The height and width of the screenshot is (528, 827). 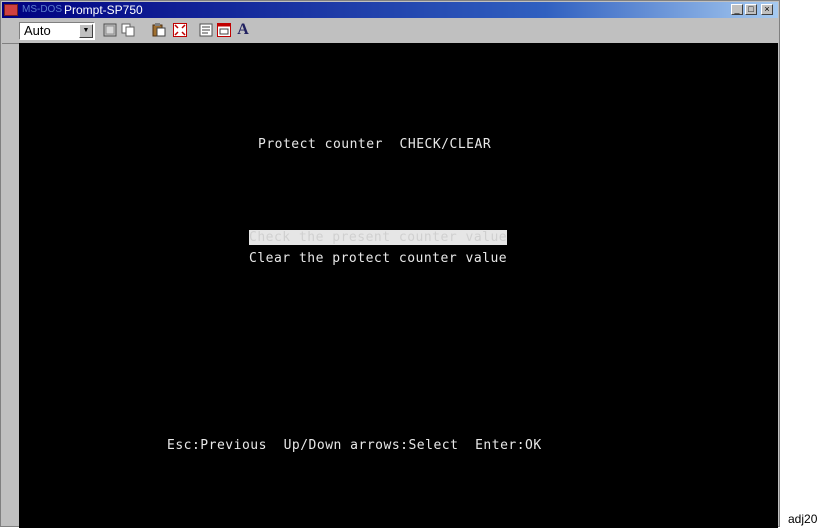 I want to click on figure-caption: adj20, so click(x=803, y=519).